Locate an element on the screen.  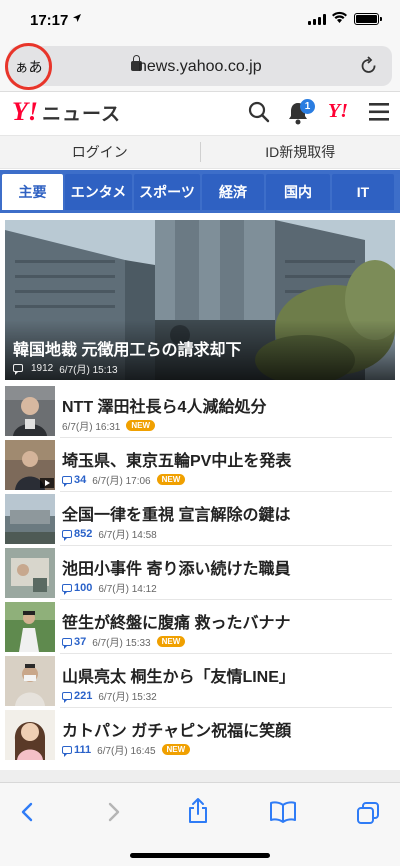
article-meta: 6/7(月) 16:31 NEW is located at coordinates (109, 425).